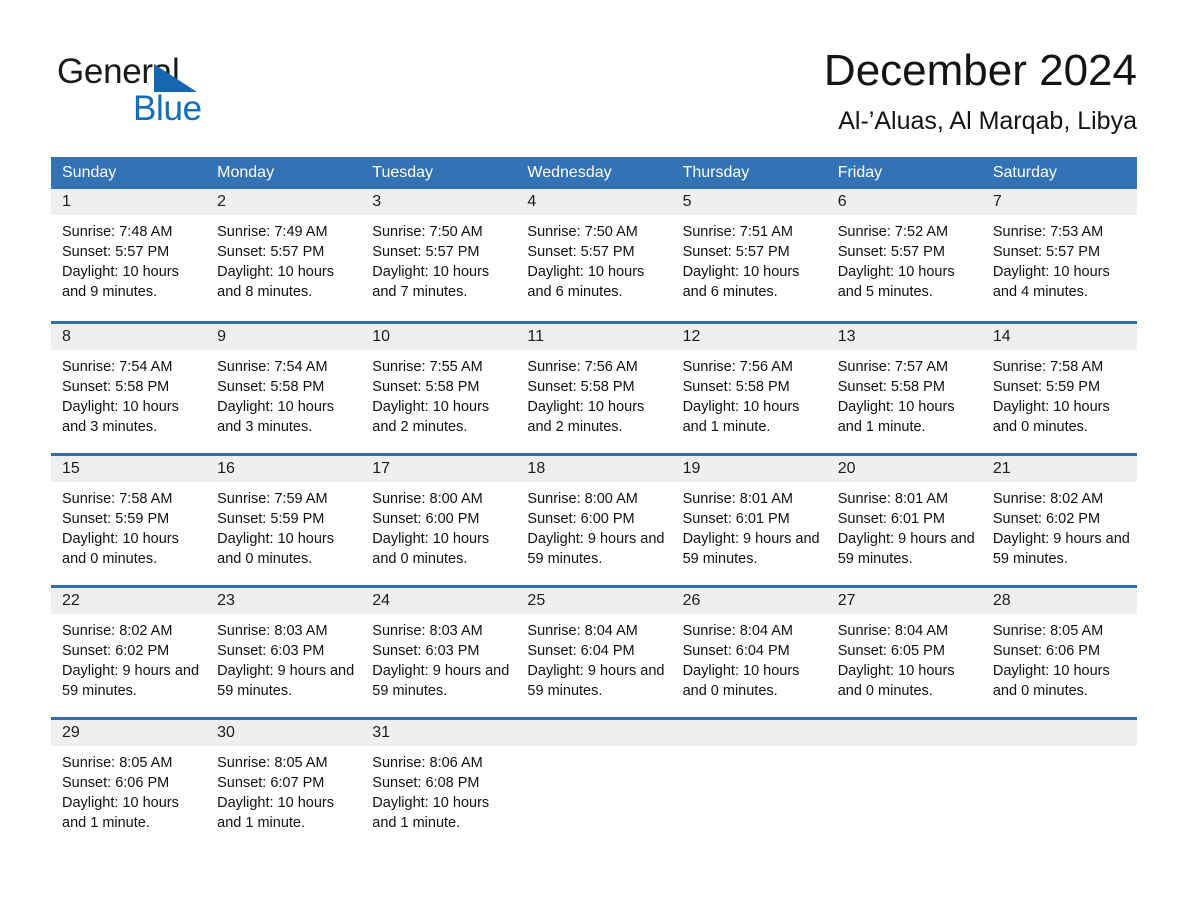  What do you see at coordinates (741, 681) in the screenshot?
I see `daylight-text: Daylight: 10 hours and 0 minutes.` at bounding box center [741, 681].